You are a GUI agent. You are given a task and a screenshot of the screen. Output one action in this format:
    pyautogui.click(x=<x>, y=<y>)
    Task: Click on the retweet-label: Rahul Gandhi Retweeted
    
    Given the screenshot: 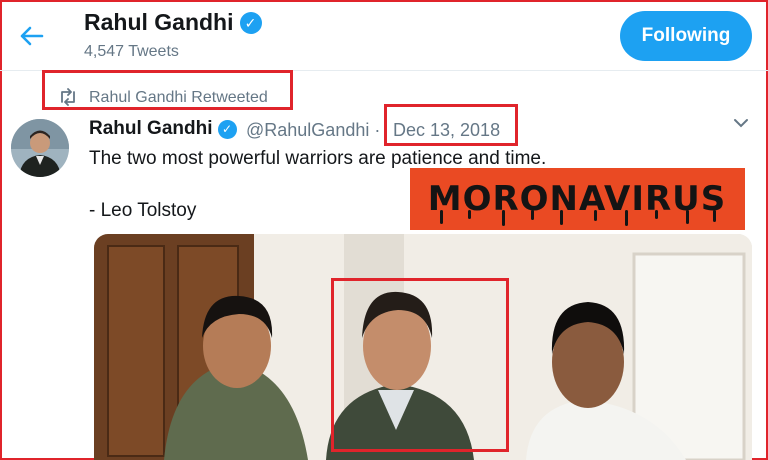 What is the action you would take?
    pyautogui.click(x=178, y=98)
    